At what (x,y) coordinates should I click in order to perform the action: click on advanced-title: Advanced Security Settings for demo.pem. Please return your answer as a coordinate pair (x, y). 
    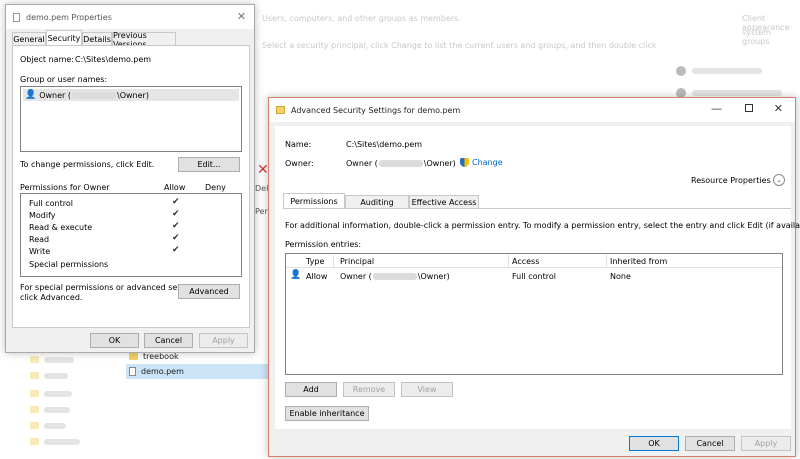
    Looking at the image, I should click on (376, 110).